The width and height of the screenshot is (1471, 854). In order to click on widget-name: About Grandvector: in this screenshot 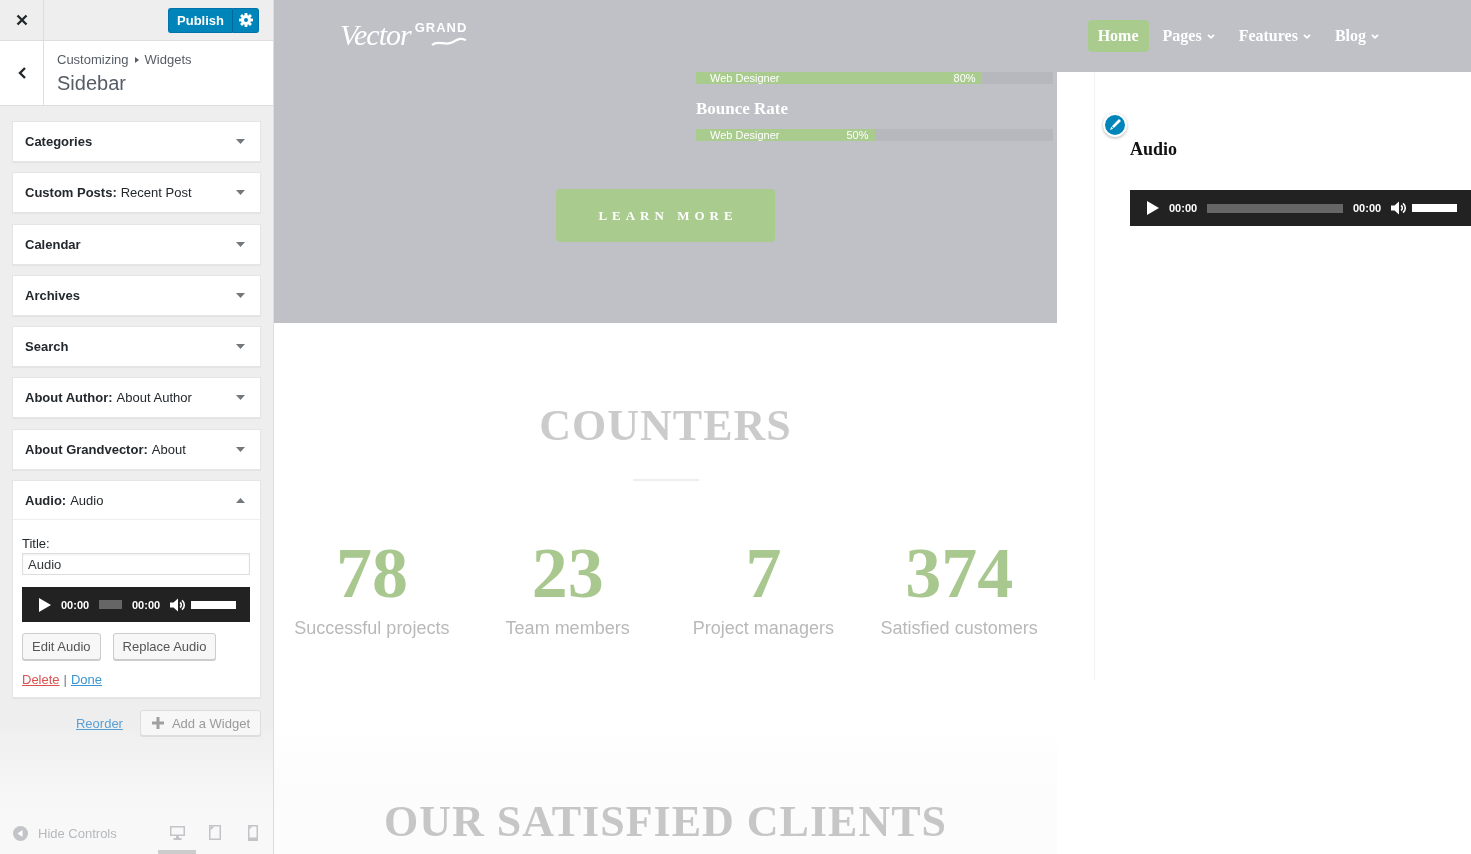, I will do `click(86, 449)`.